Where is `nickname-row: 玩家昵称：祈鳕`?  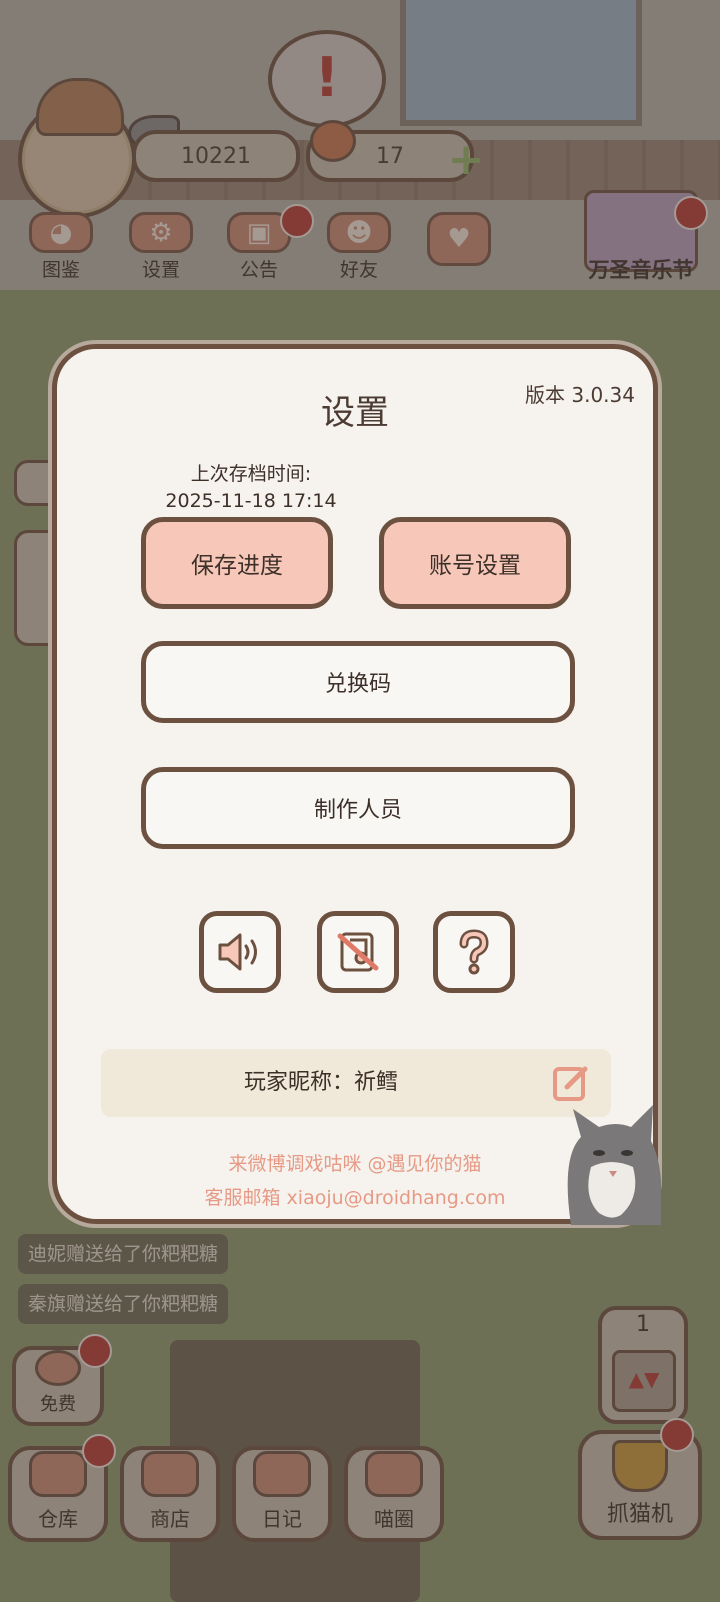 nickname-row: 玩家昵称：祈鳕 is located at coordinates (356, 1083).